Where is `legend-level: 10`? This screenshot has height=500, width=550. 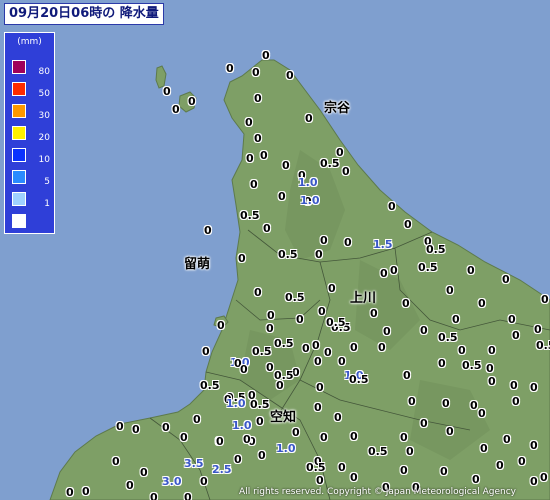
legend-level: 10 is located at coordinates (44, 160).